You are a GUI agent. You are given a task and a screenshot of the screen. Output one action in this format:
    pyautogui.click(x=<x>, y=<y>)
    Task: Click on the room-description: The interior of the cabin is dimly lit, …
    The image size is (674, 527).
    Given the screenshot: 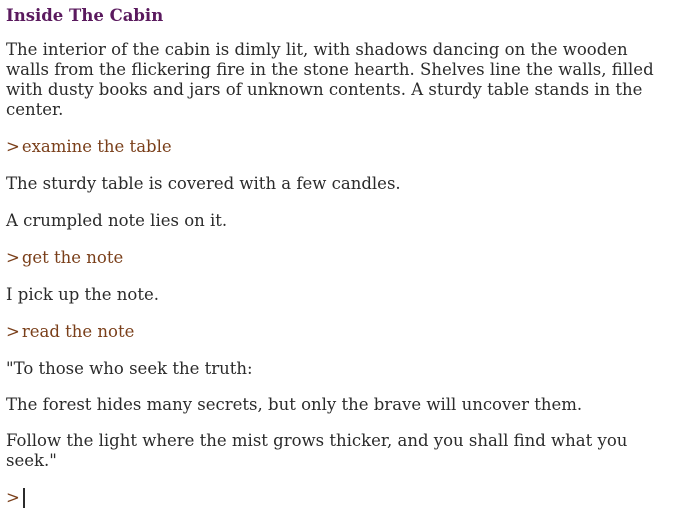 What is the action you would take?
    pyautogui.click(x=330, y=79)
    